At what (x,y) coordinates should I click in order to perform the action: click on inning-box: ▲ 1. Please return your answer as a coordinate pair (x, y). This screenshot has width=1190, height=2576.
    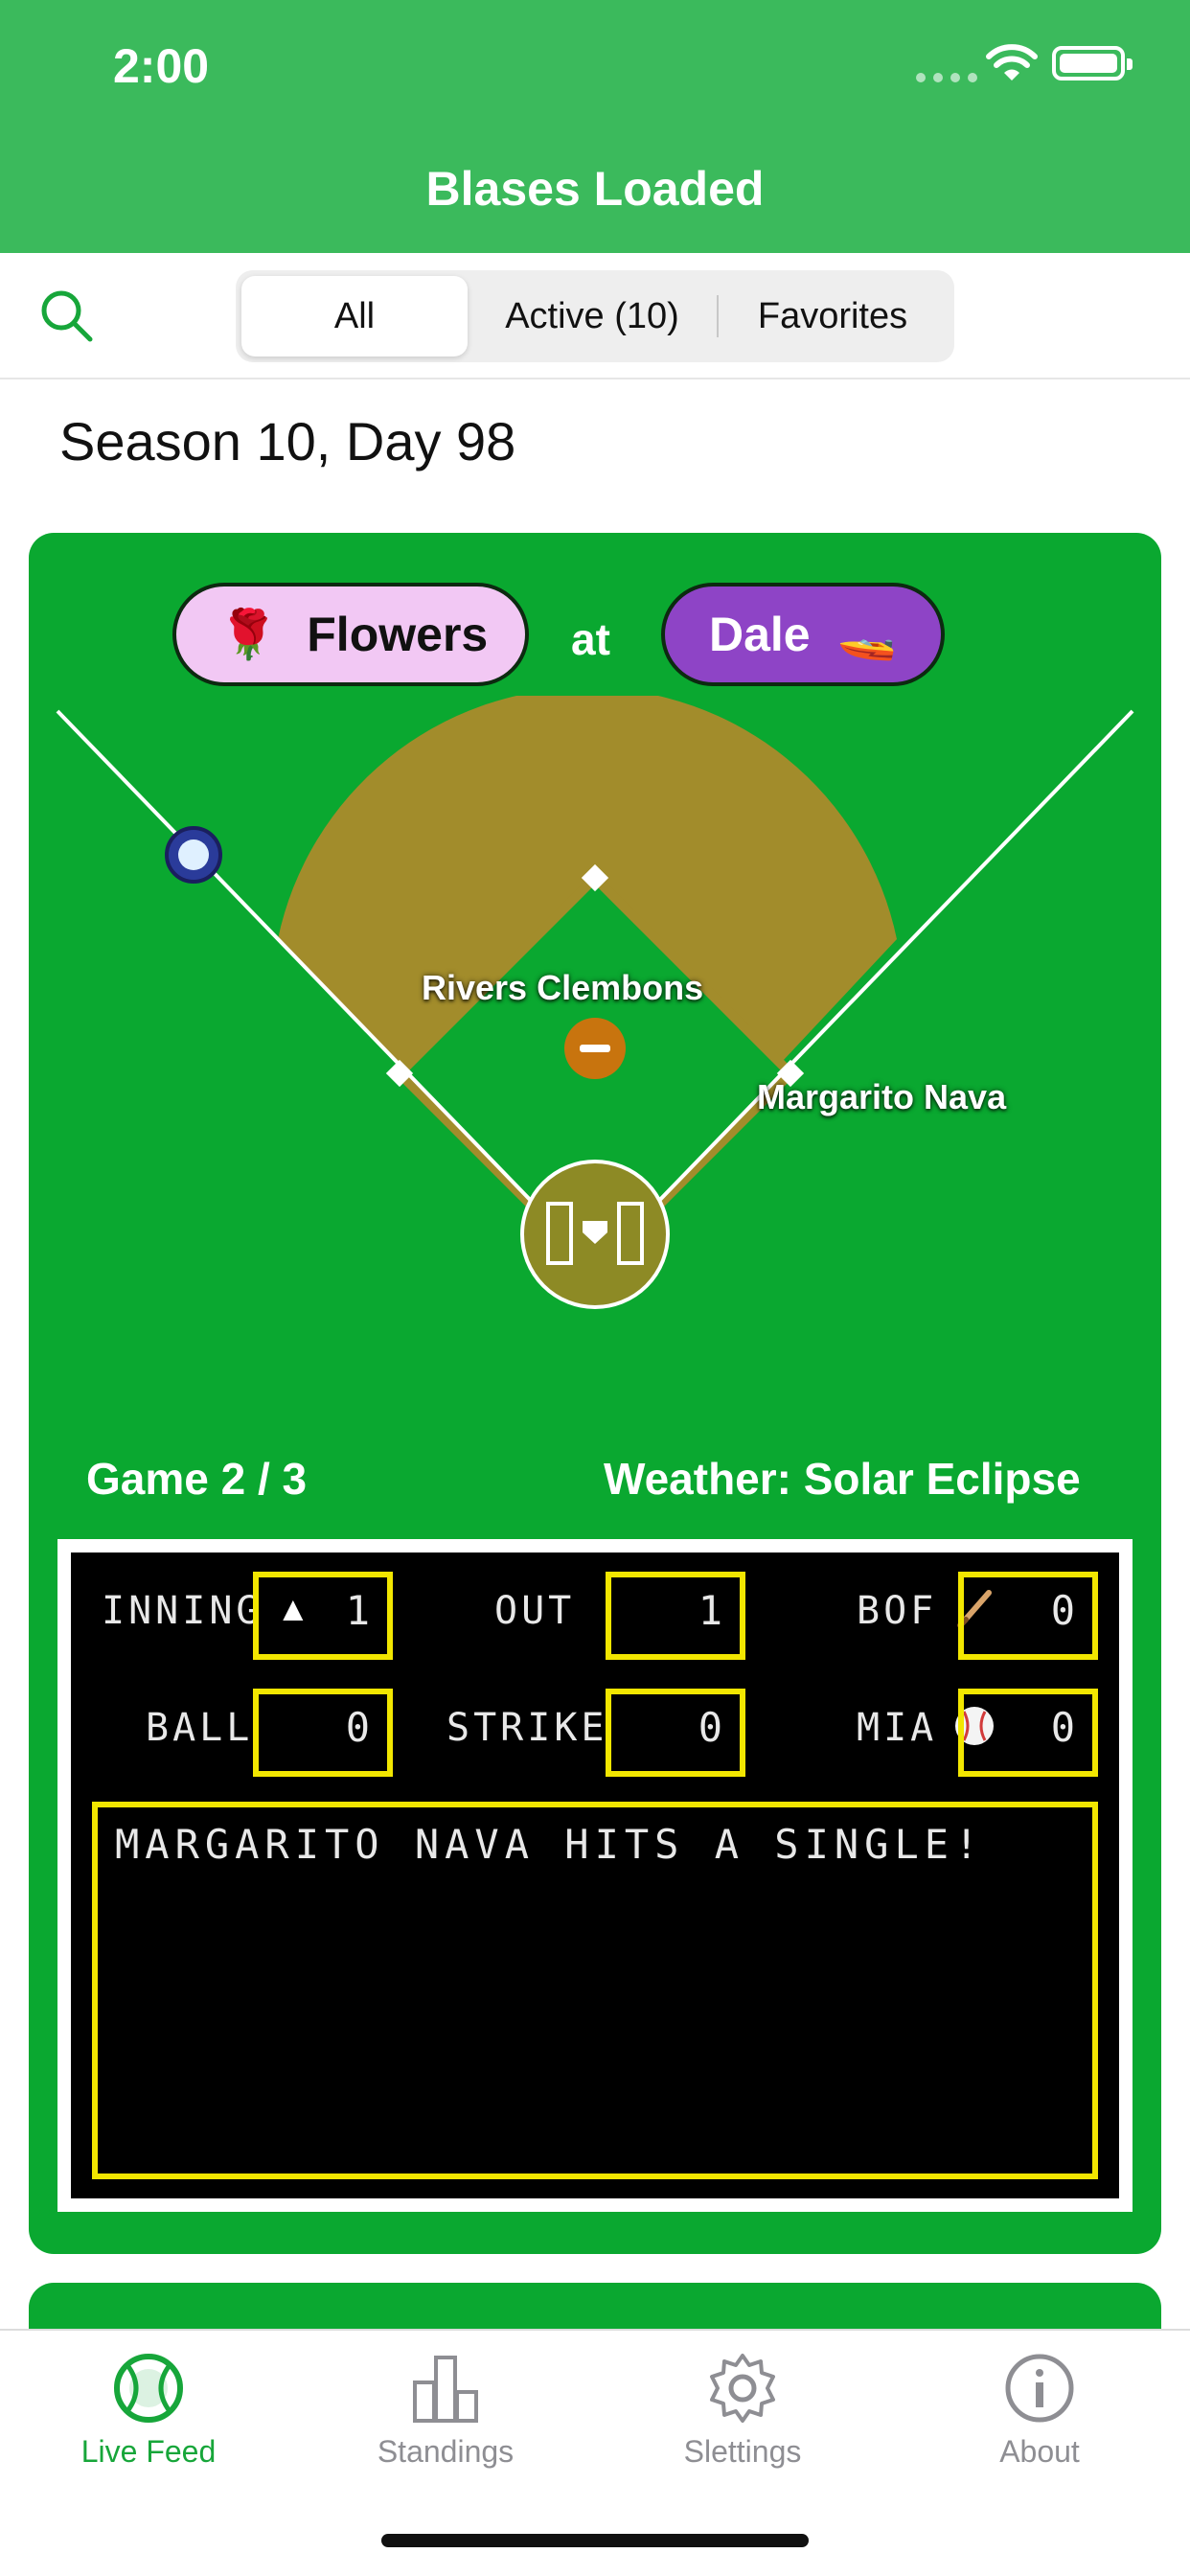
    Looking at the image, I should click on (323, 1616).